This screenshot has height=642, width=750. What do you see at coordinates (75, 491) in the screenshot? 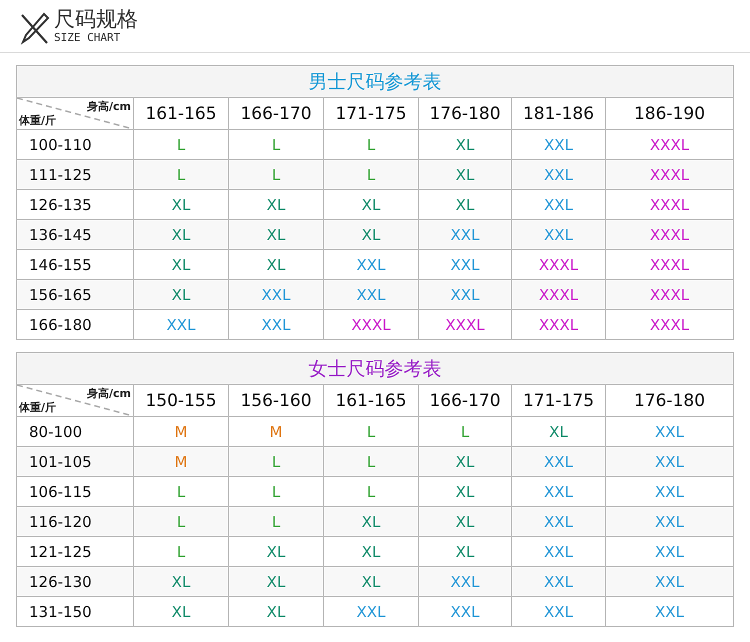
I see `row-header: 106-115` at bounding box center [75, 491].